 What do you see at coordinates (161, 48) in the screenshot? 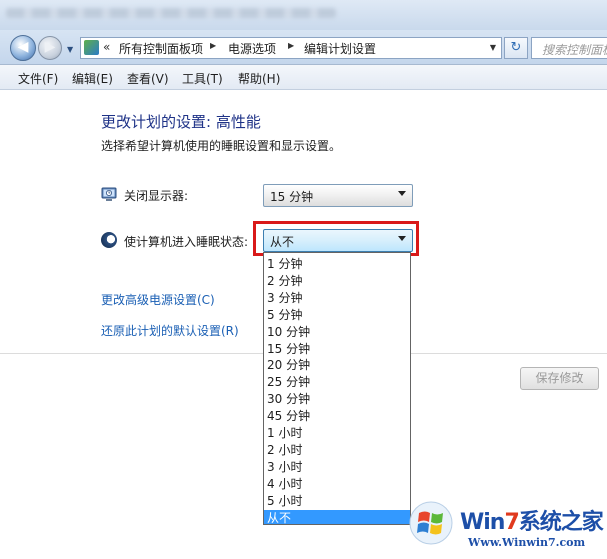
I see `breadcrumb-item: 所有控制面板项` at bounding box center [161, 48].